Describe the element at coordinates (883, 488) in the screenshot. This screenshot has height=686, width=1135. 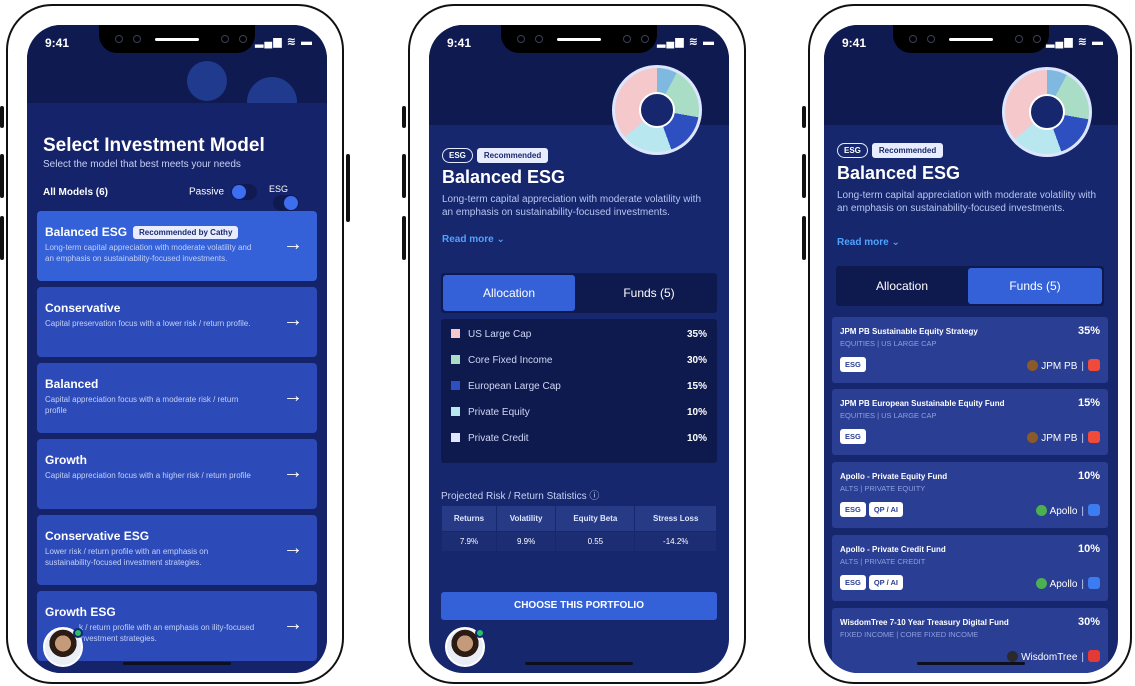
I see `fund-category: ALTS | PRIVATE EQUITY` at that location.